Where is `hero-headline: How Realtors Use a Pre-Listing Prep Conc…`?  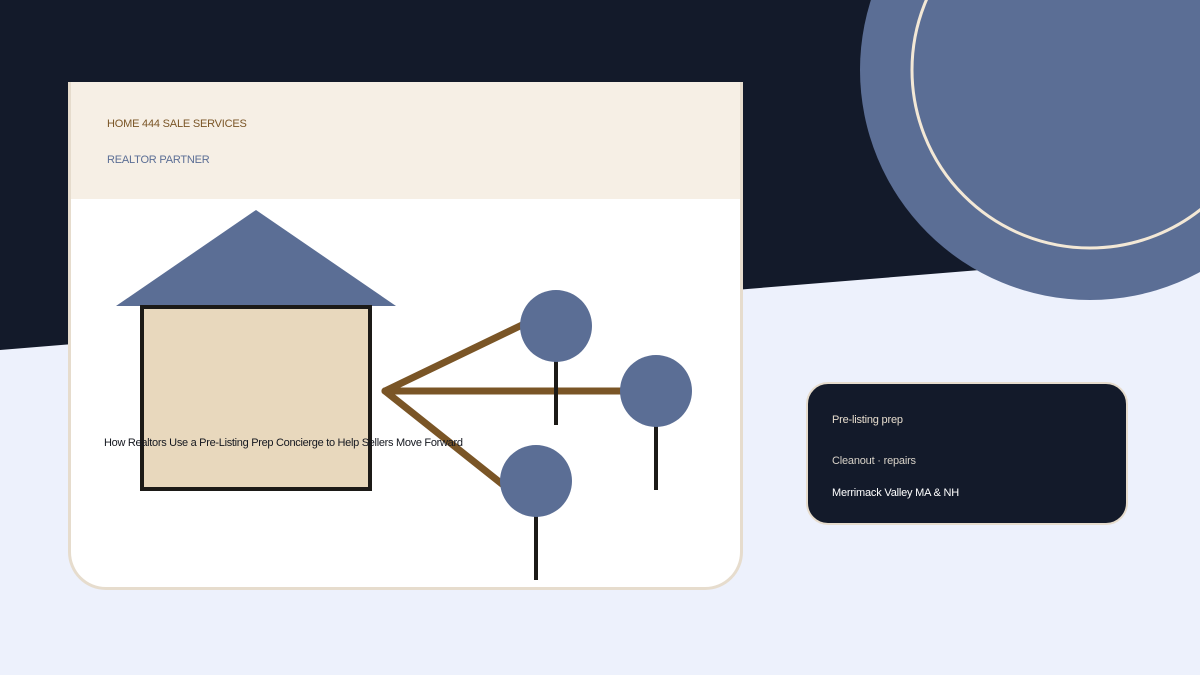
hero-headline: How Realtors Use a Pre-Listing Prep Conc… is located at coordinates (283, 443).